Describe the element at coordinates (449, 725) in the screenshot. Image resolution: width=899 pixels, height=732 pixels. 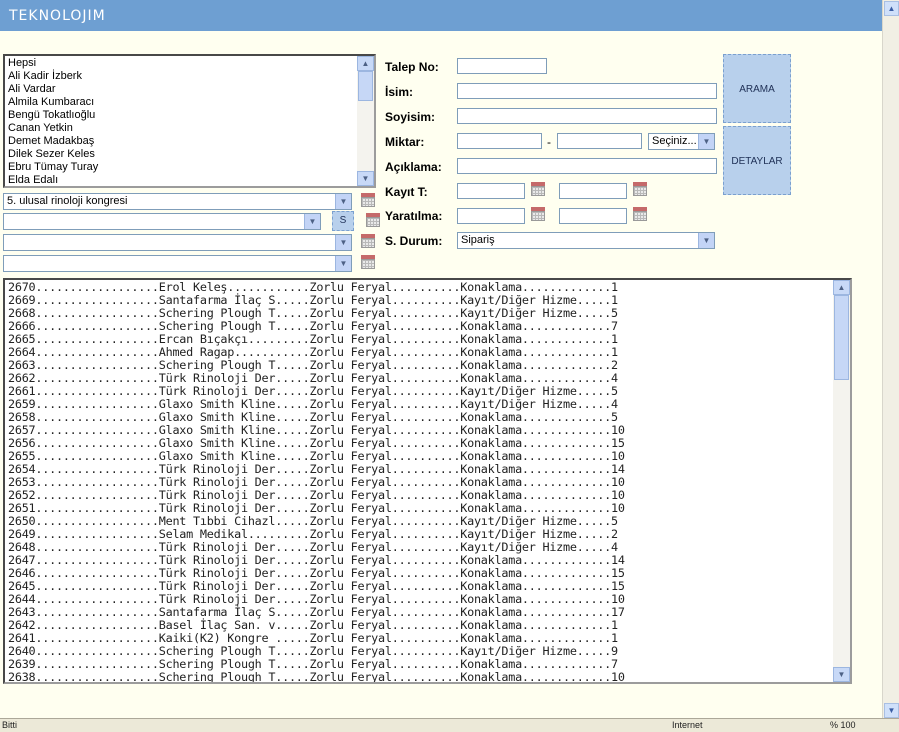
I see `status-bar: Bitti Internet % 100` at that location.